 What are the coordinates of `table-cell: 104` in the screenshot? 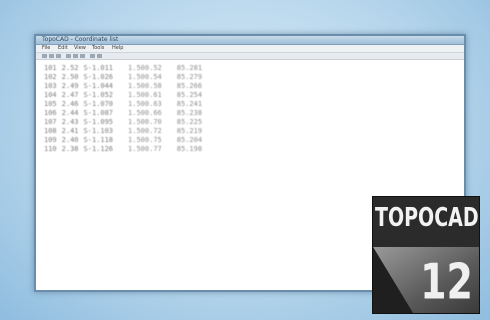 It's located at (50, 95).